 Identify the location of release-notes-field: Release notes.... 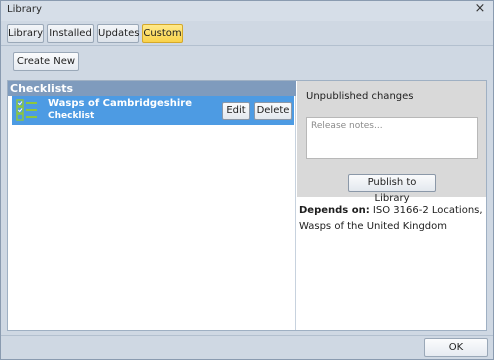
(392, 138).